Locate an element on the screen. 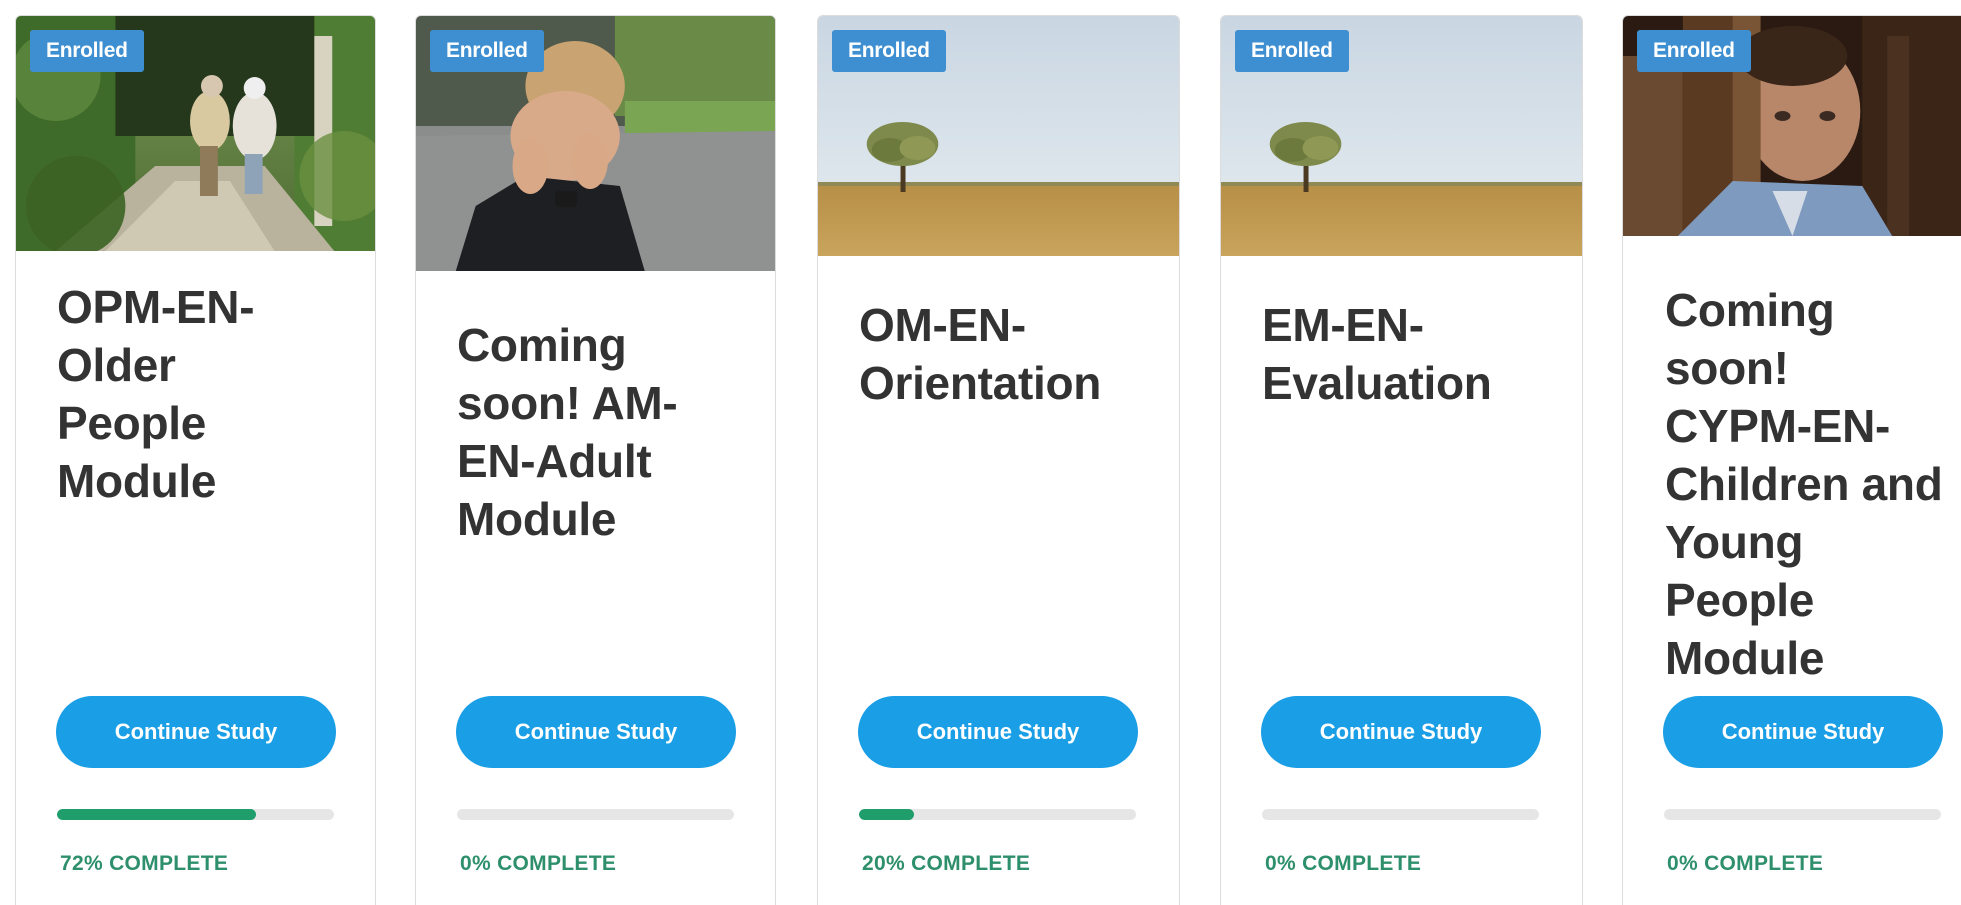 The image size is (1961, 905). course-title: EM-EN- Evaluation is located at coordinates (1412, 354).